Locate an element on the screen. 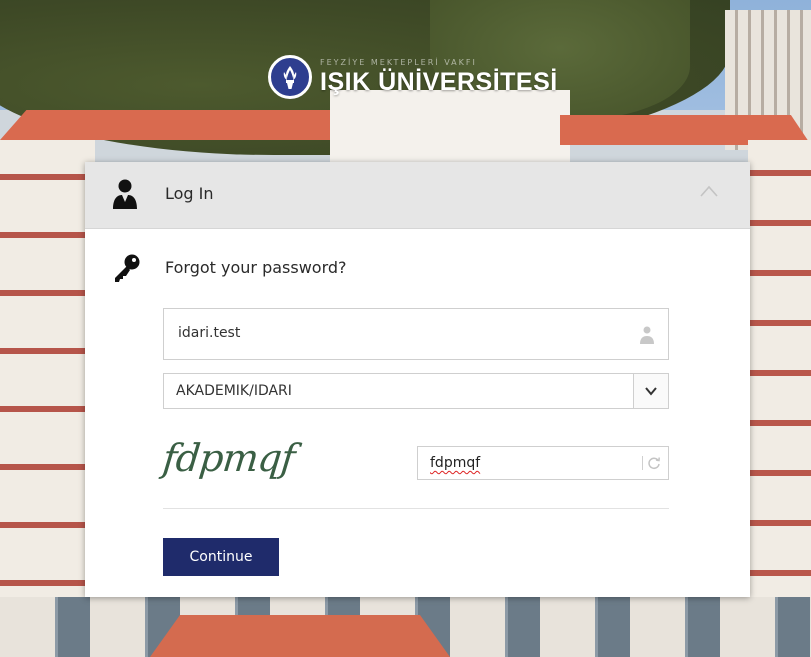  select-caret-button is located at coordinates (650, 391).